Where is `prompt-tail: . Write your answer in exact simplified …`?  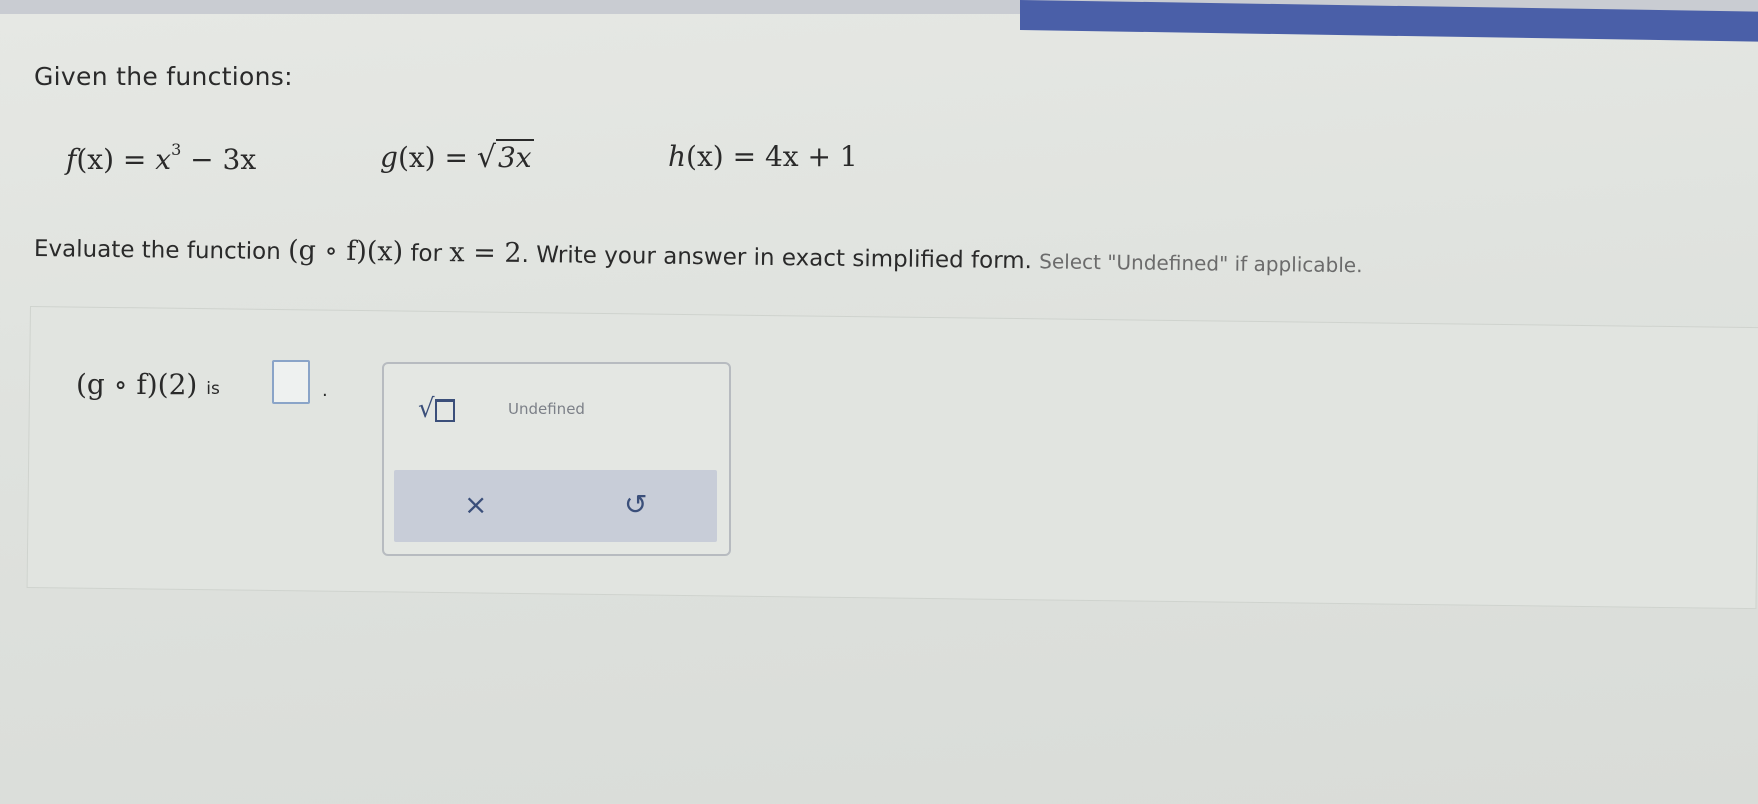
prompt-tail: . Write your answer in exact simplified … is located at coordinates (780, 258).